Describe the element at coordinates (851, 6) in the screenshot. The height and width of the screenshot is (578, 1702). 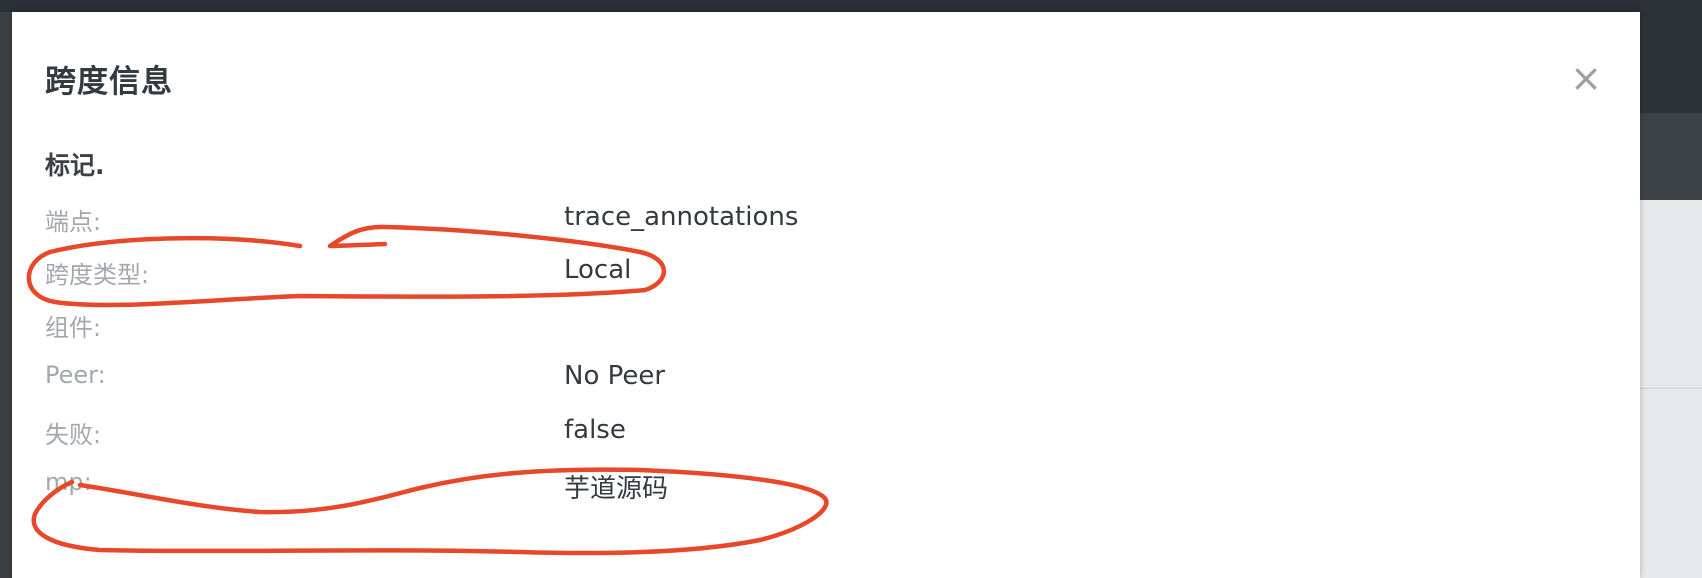
I see `background-topbar` at that location.